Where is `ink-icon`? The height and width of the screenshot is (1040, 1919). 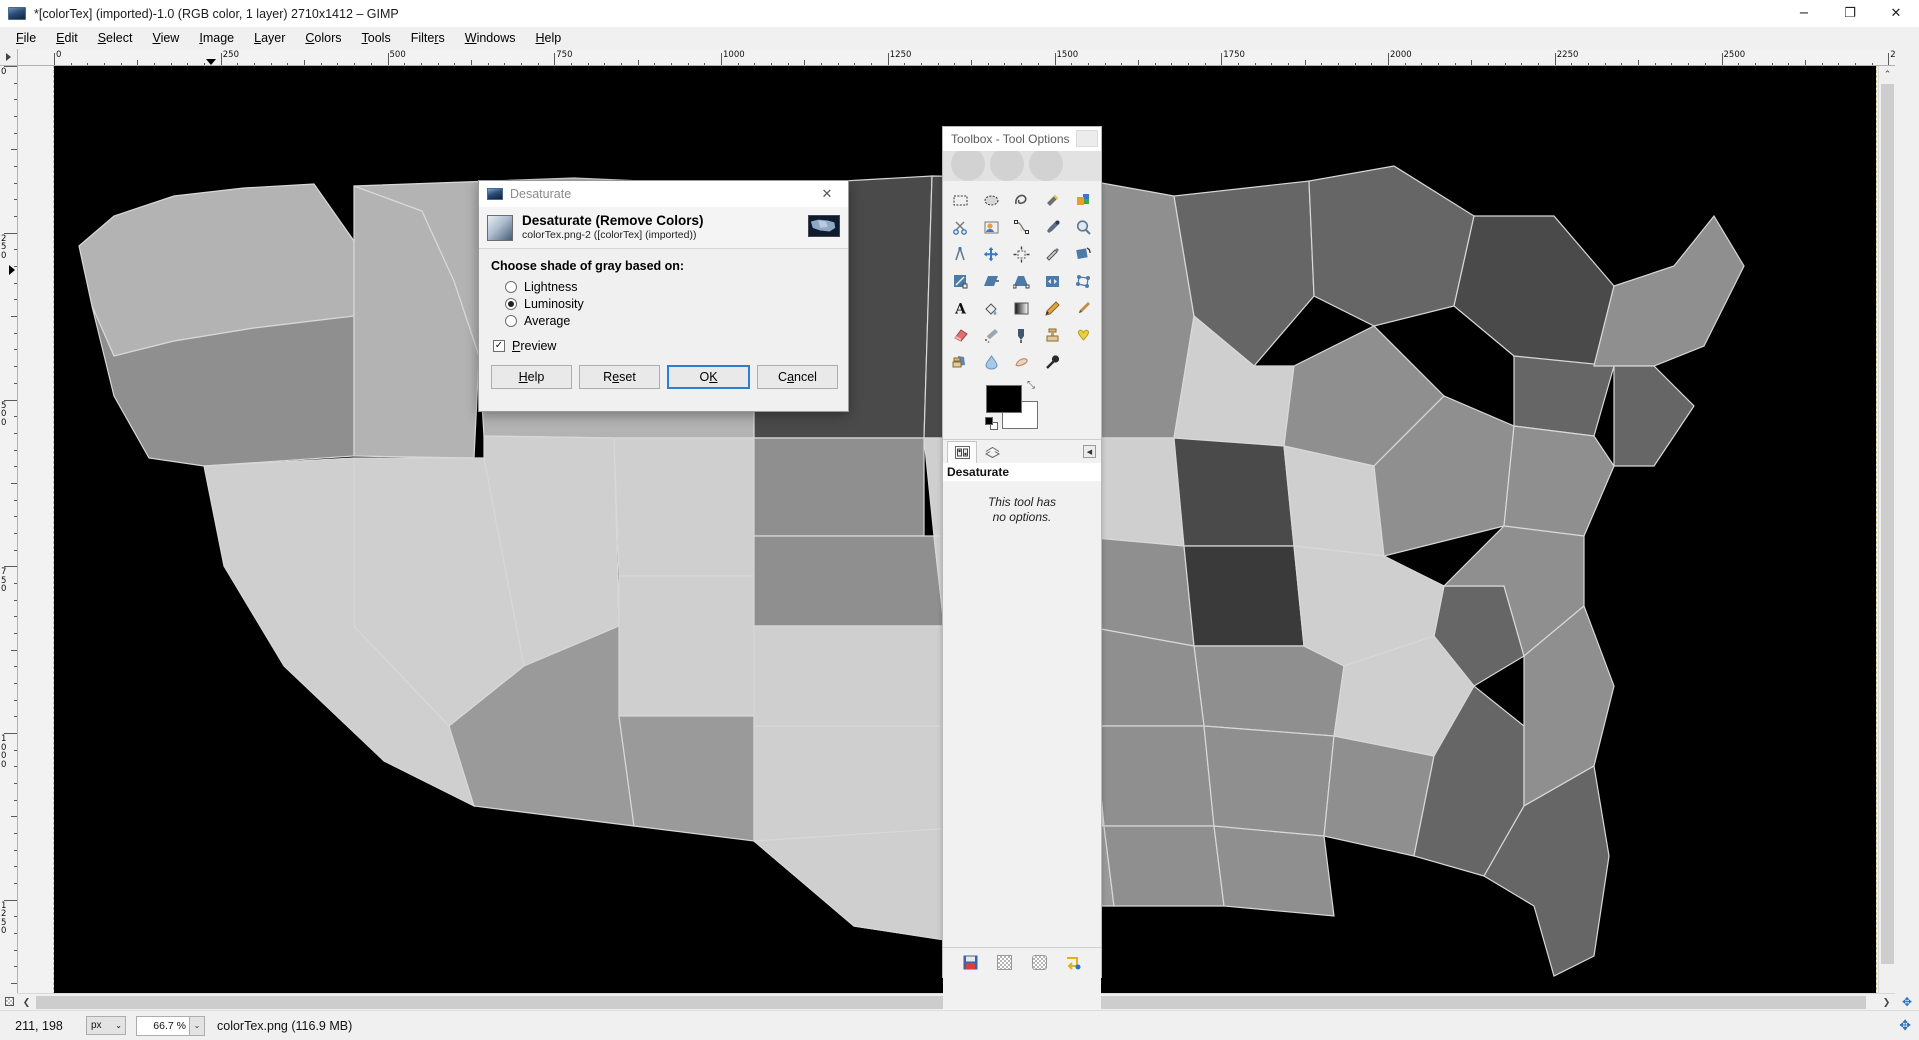 ink-icon is located at coordinates (1022, 335).